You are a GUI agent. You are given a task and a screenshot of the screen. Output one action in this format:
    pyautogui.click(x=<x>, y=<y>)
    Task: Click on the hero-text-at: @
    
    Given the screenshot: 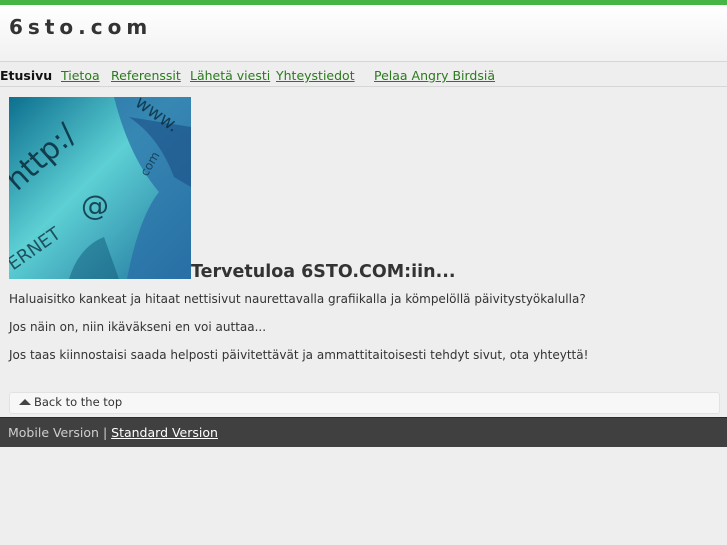 What is the action you would take?
    pyautogui.click(x=95, y=205)
    